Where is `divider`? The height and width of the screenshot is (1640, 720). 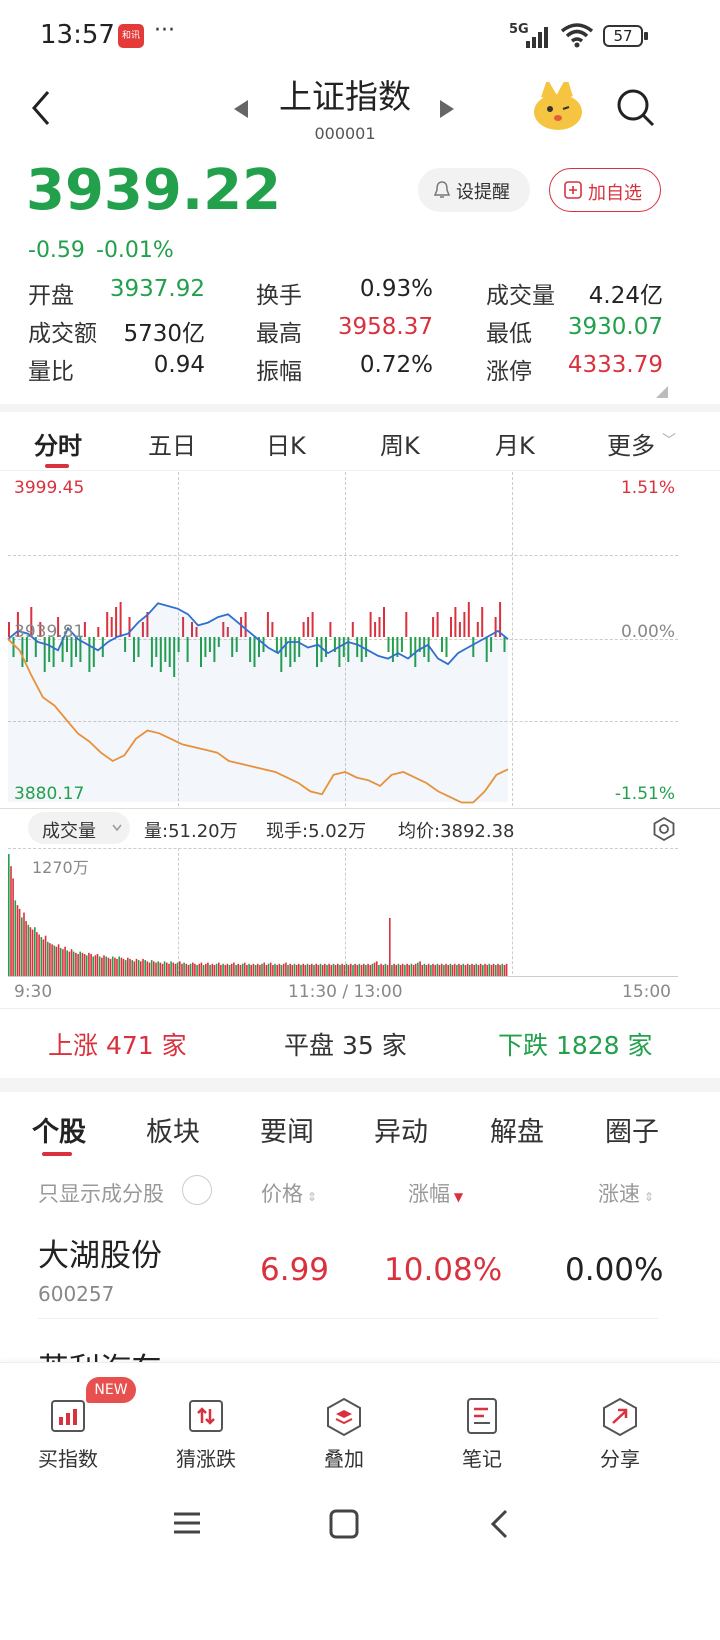 divider is located at coordinates (360, 408).